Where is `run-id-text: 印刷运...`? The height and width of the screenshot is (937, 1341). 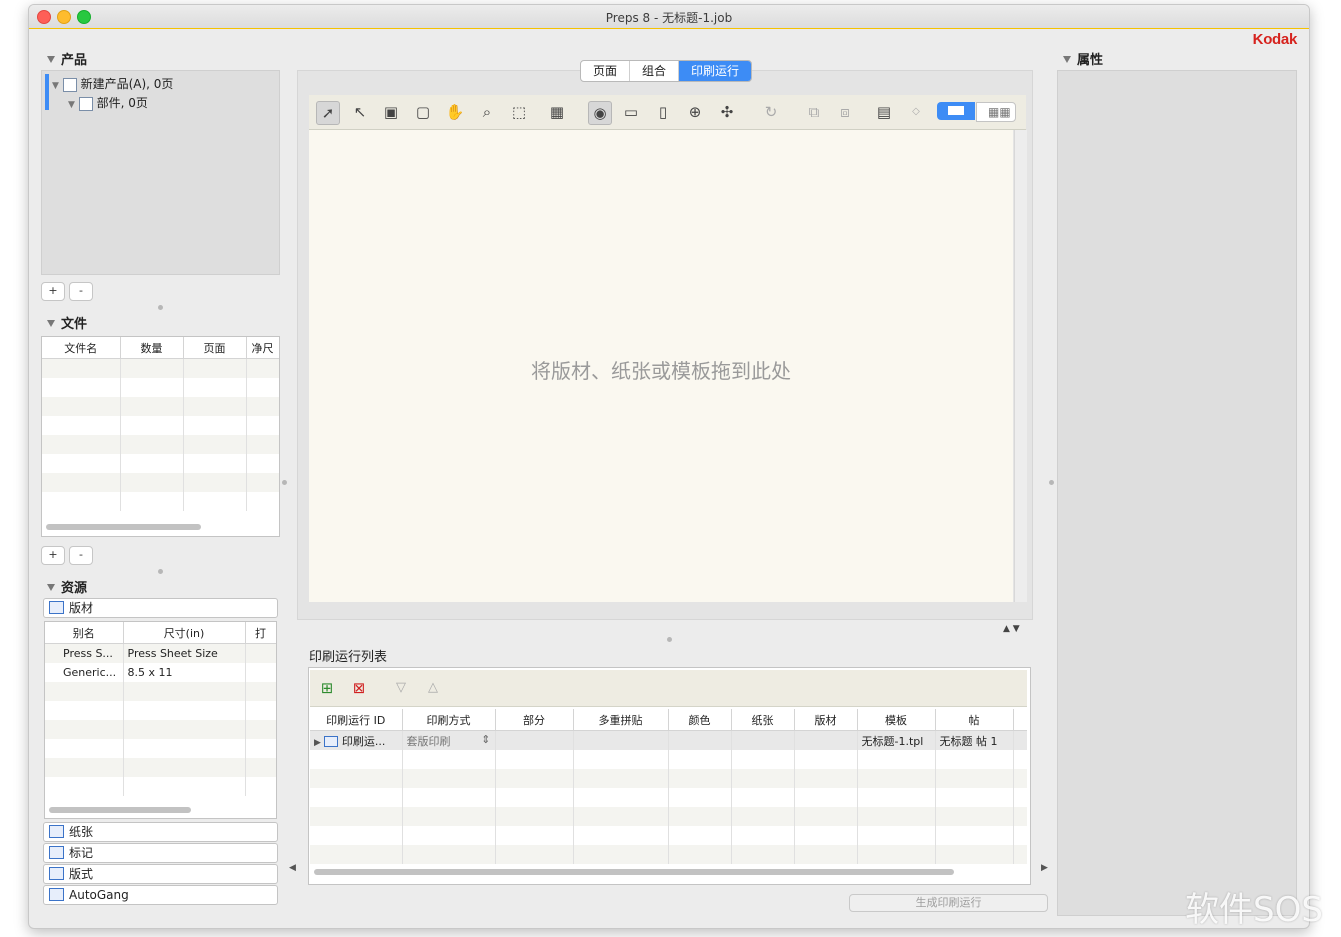
run-id-text: 印刷运... is located at coordinates (363, 741).